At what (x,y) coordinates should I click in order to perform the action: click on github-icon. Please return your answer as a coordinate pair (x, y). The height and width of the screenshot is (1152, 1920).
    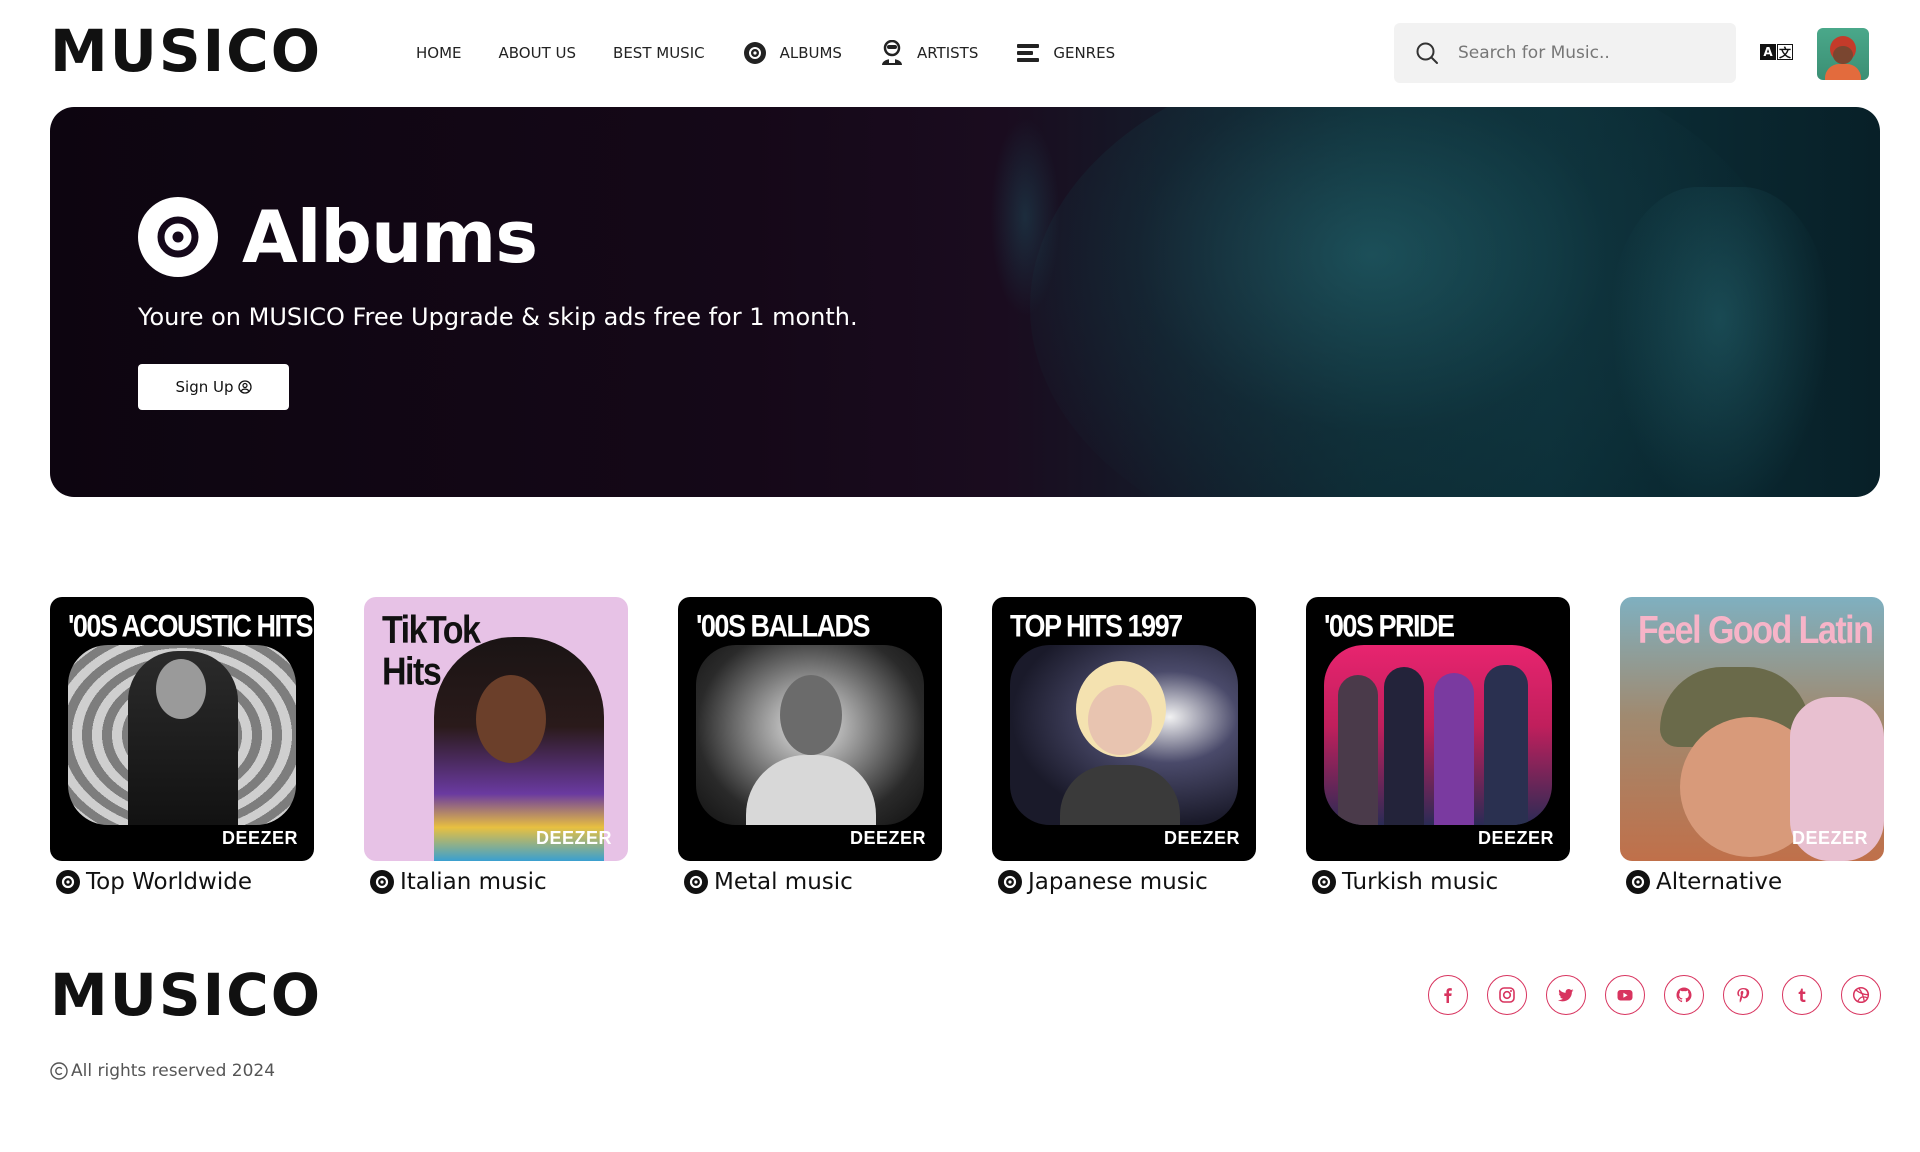
    Looking at the image, I should click on (1684, 995).